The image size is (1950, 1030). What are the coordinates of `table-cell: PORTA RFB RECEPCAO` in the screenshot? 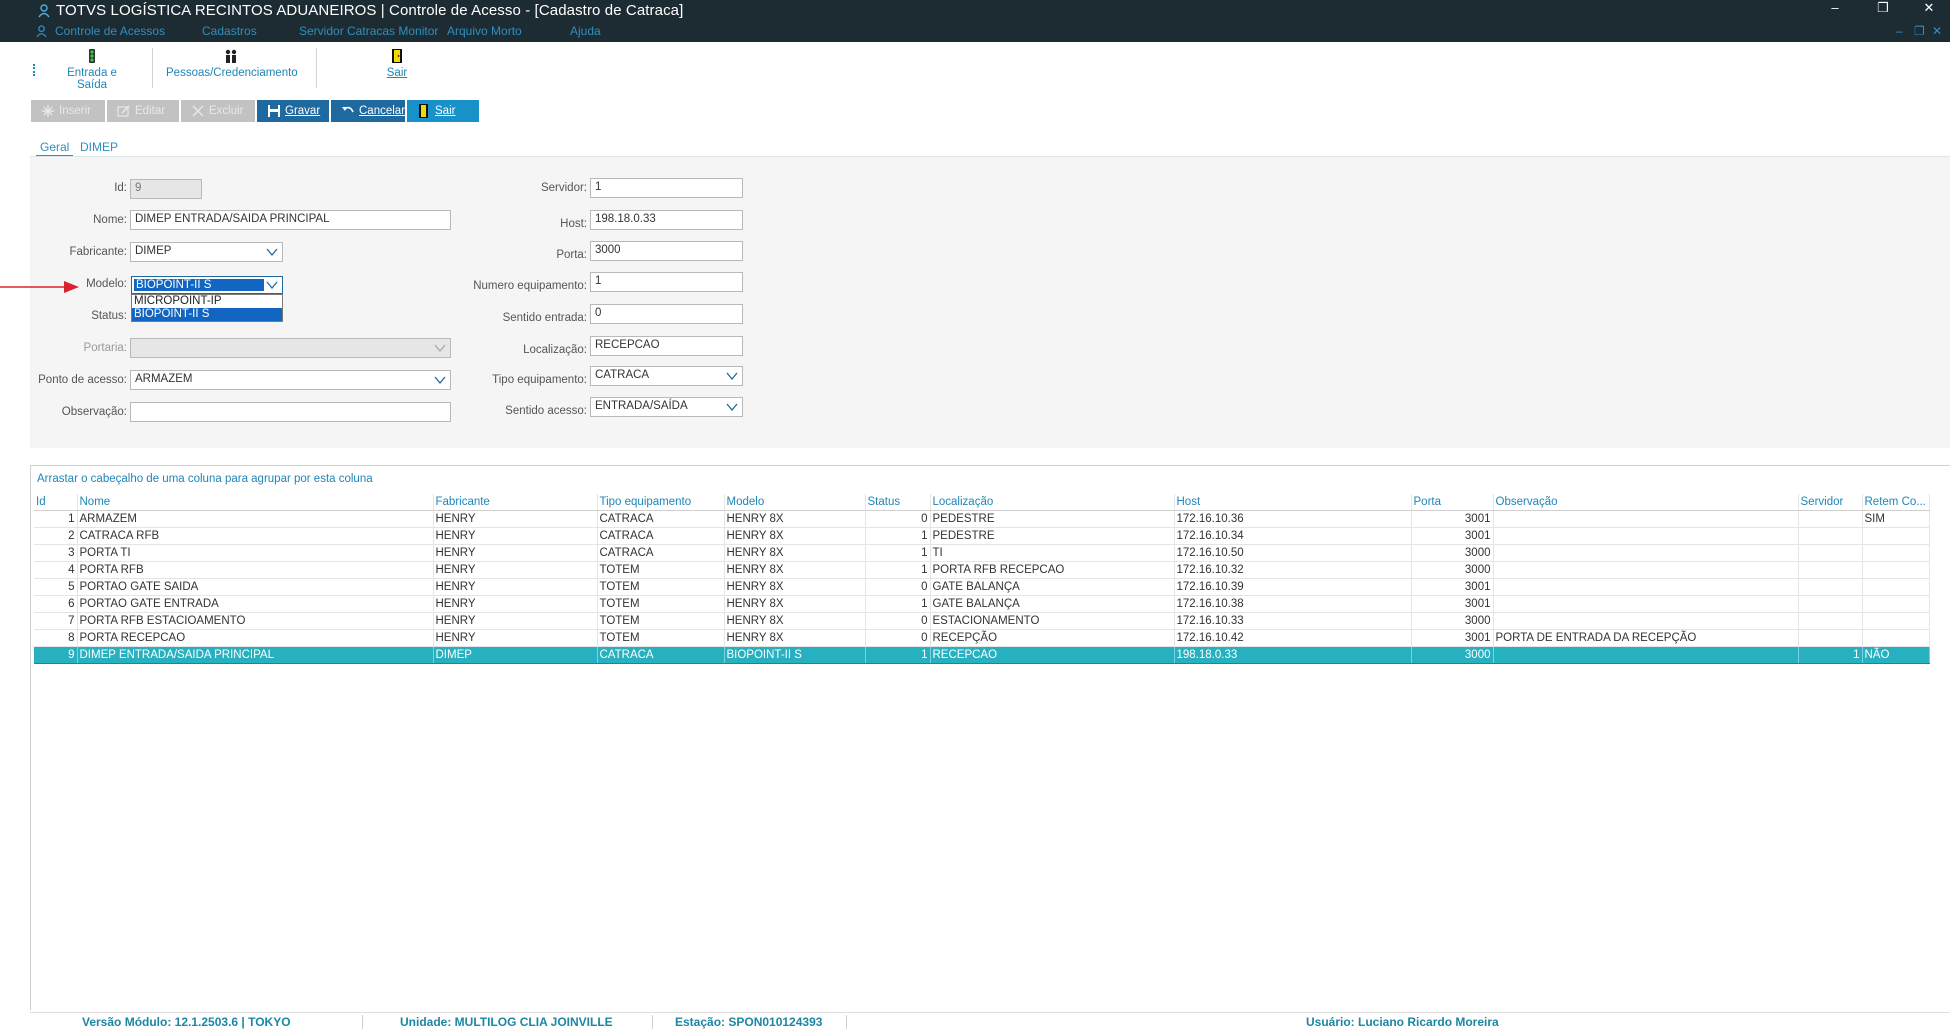 It's located at (1052, 570).